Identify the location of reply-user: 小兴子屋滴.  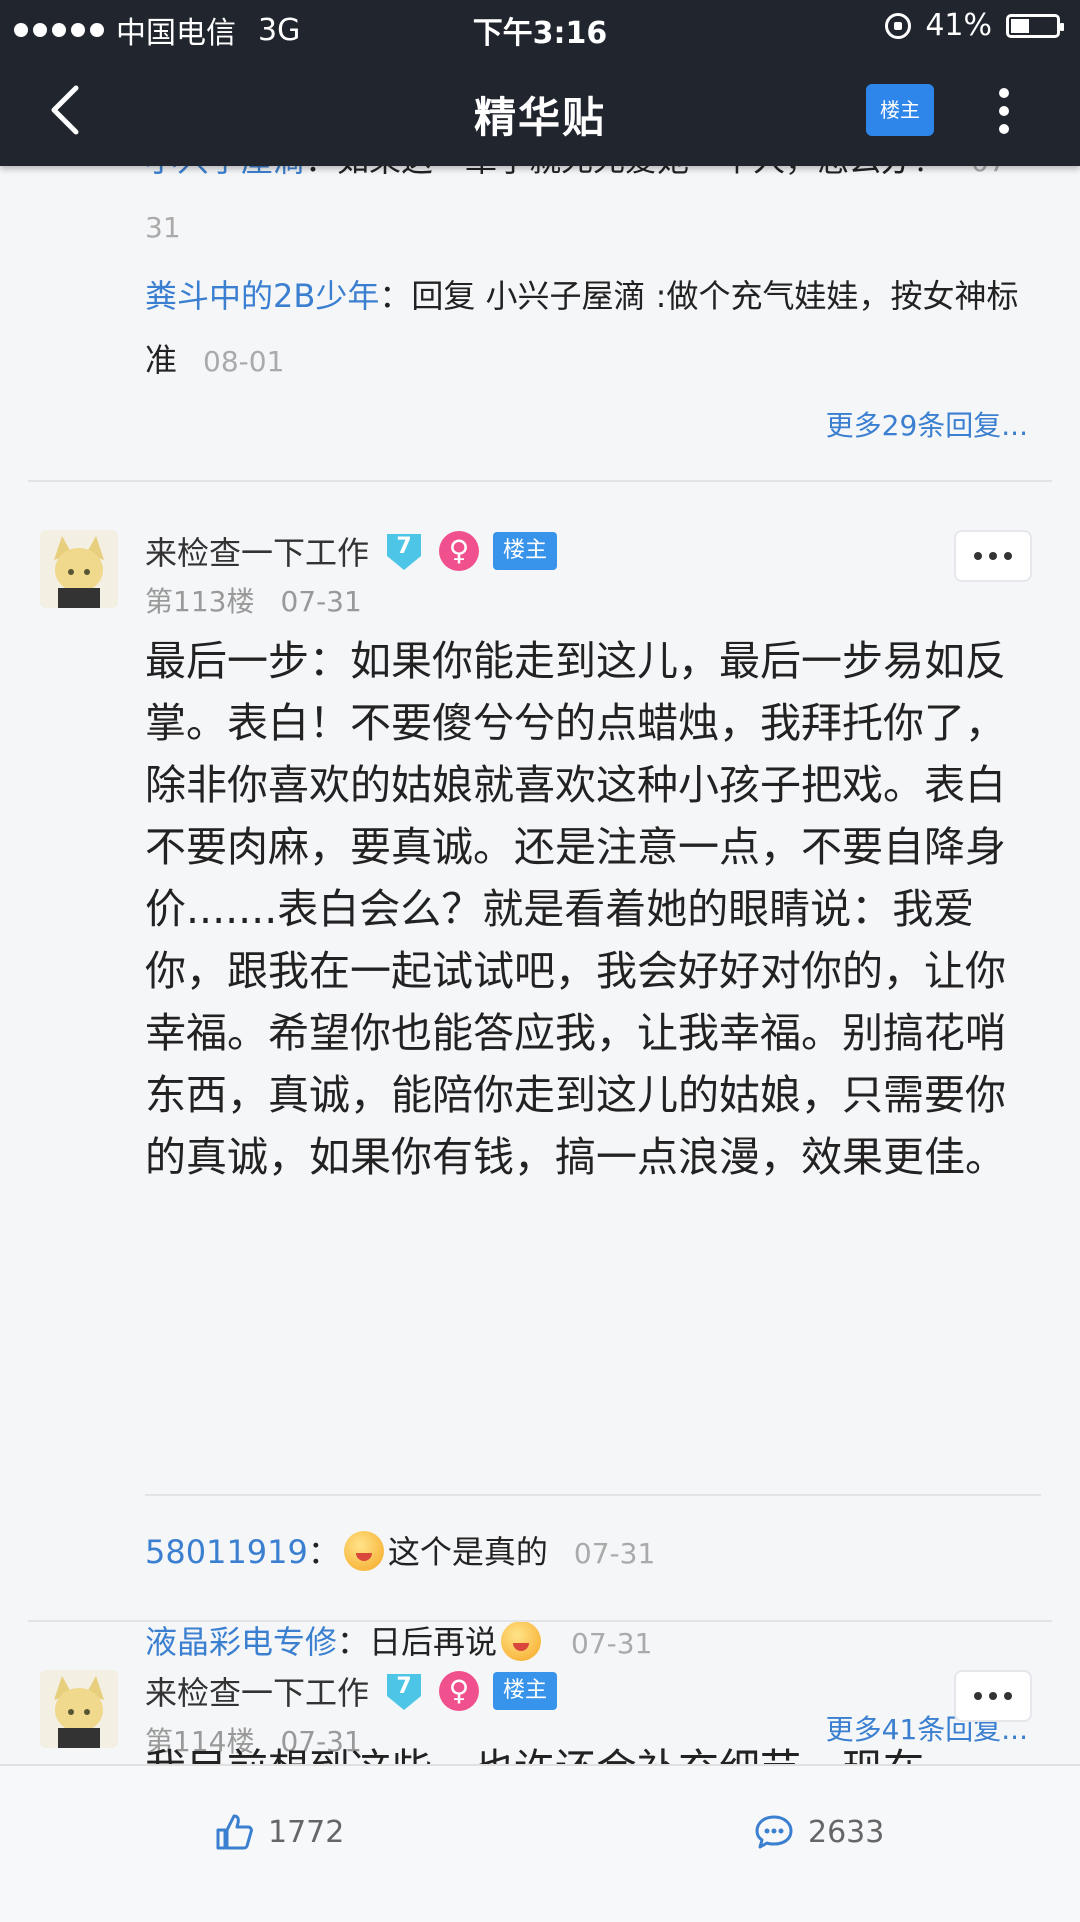
(225, 172).